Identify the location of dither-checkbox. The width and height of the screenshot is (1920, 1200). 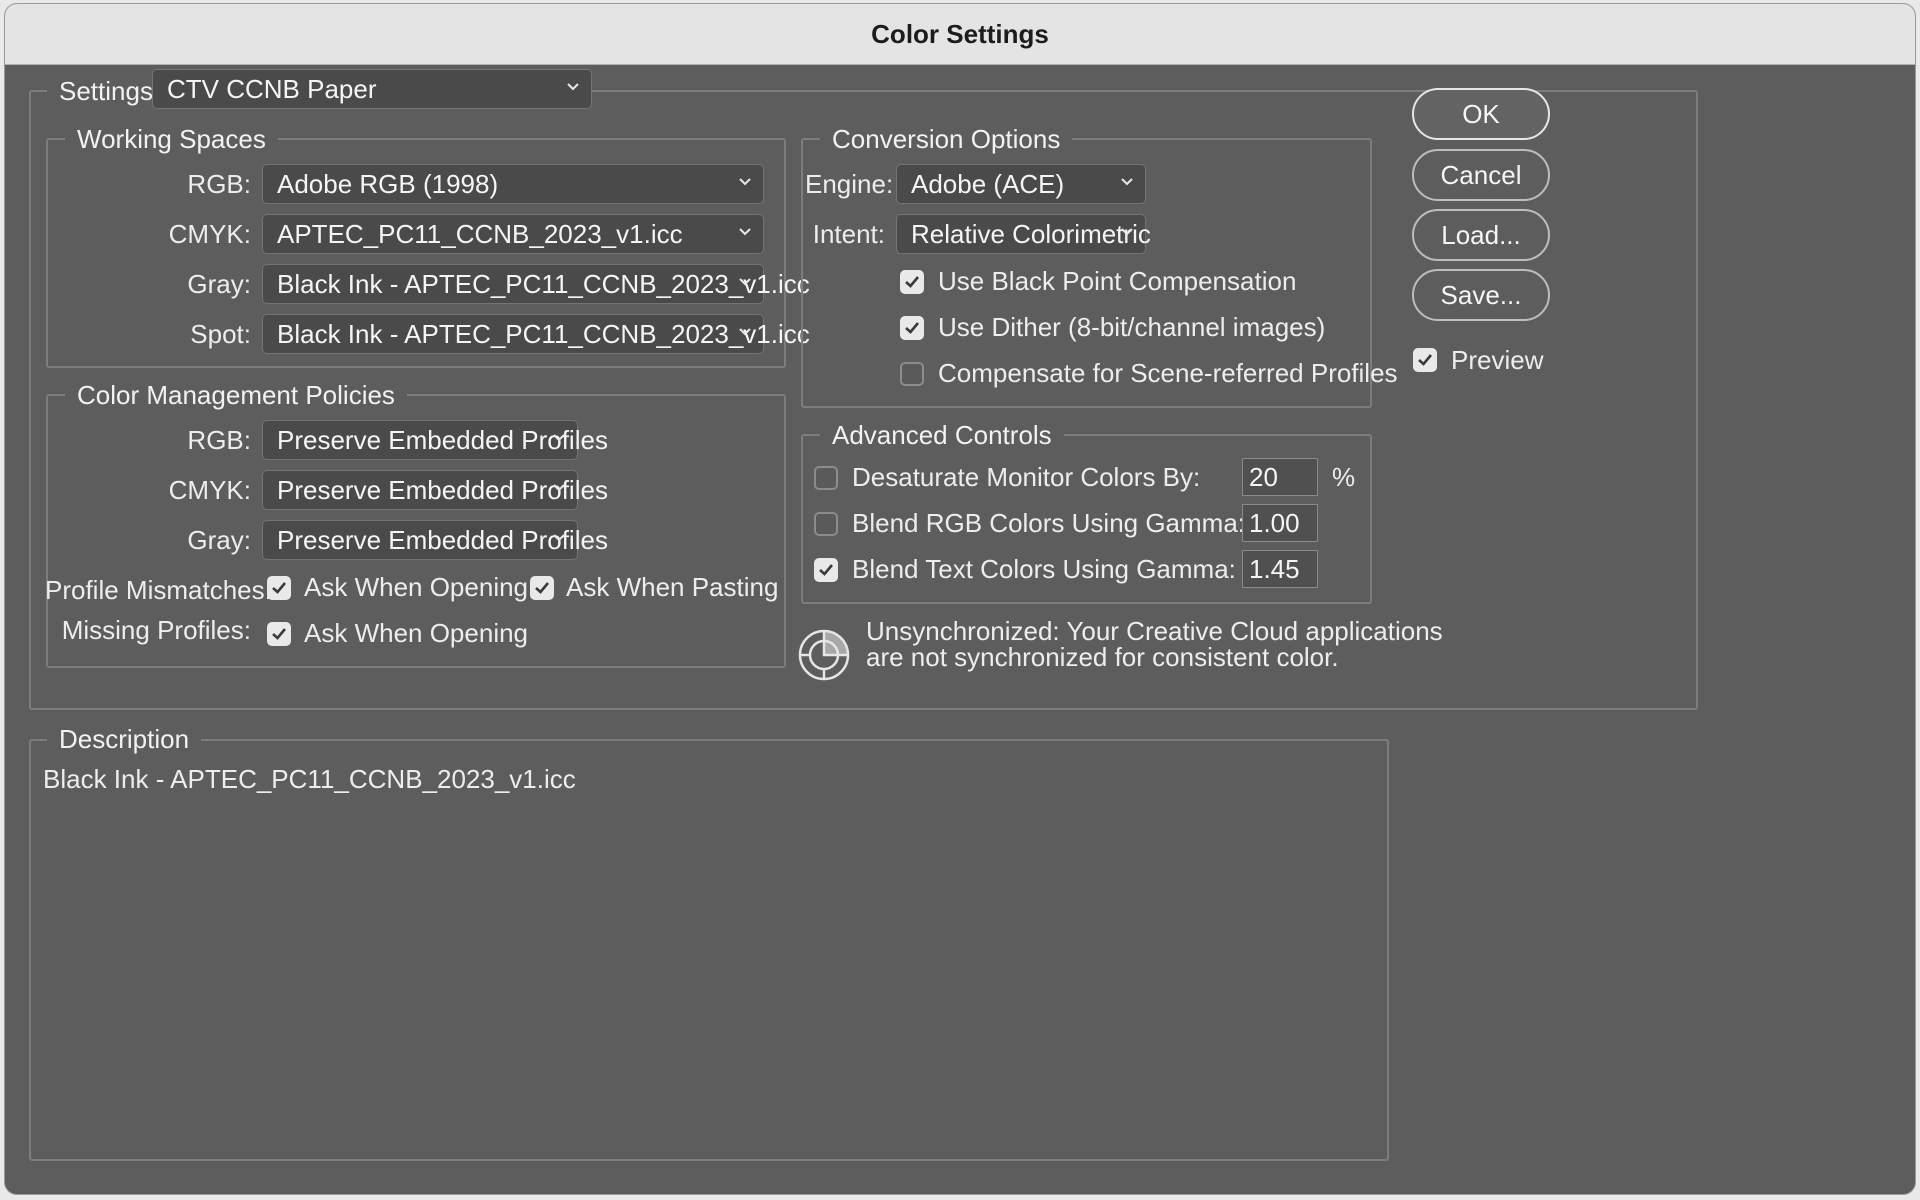
(912, 328).